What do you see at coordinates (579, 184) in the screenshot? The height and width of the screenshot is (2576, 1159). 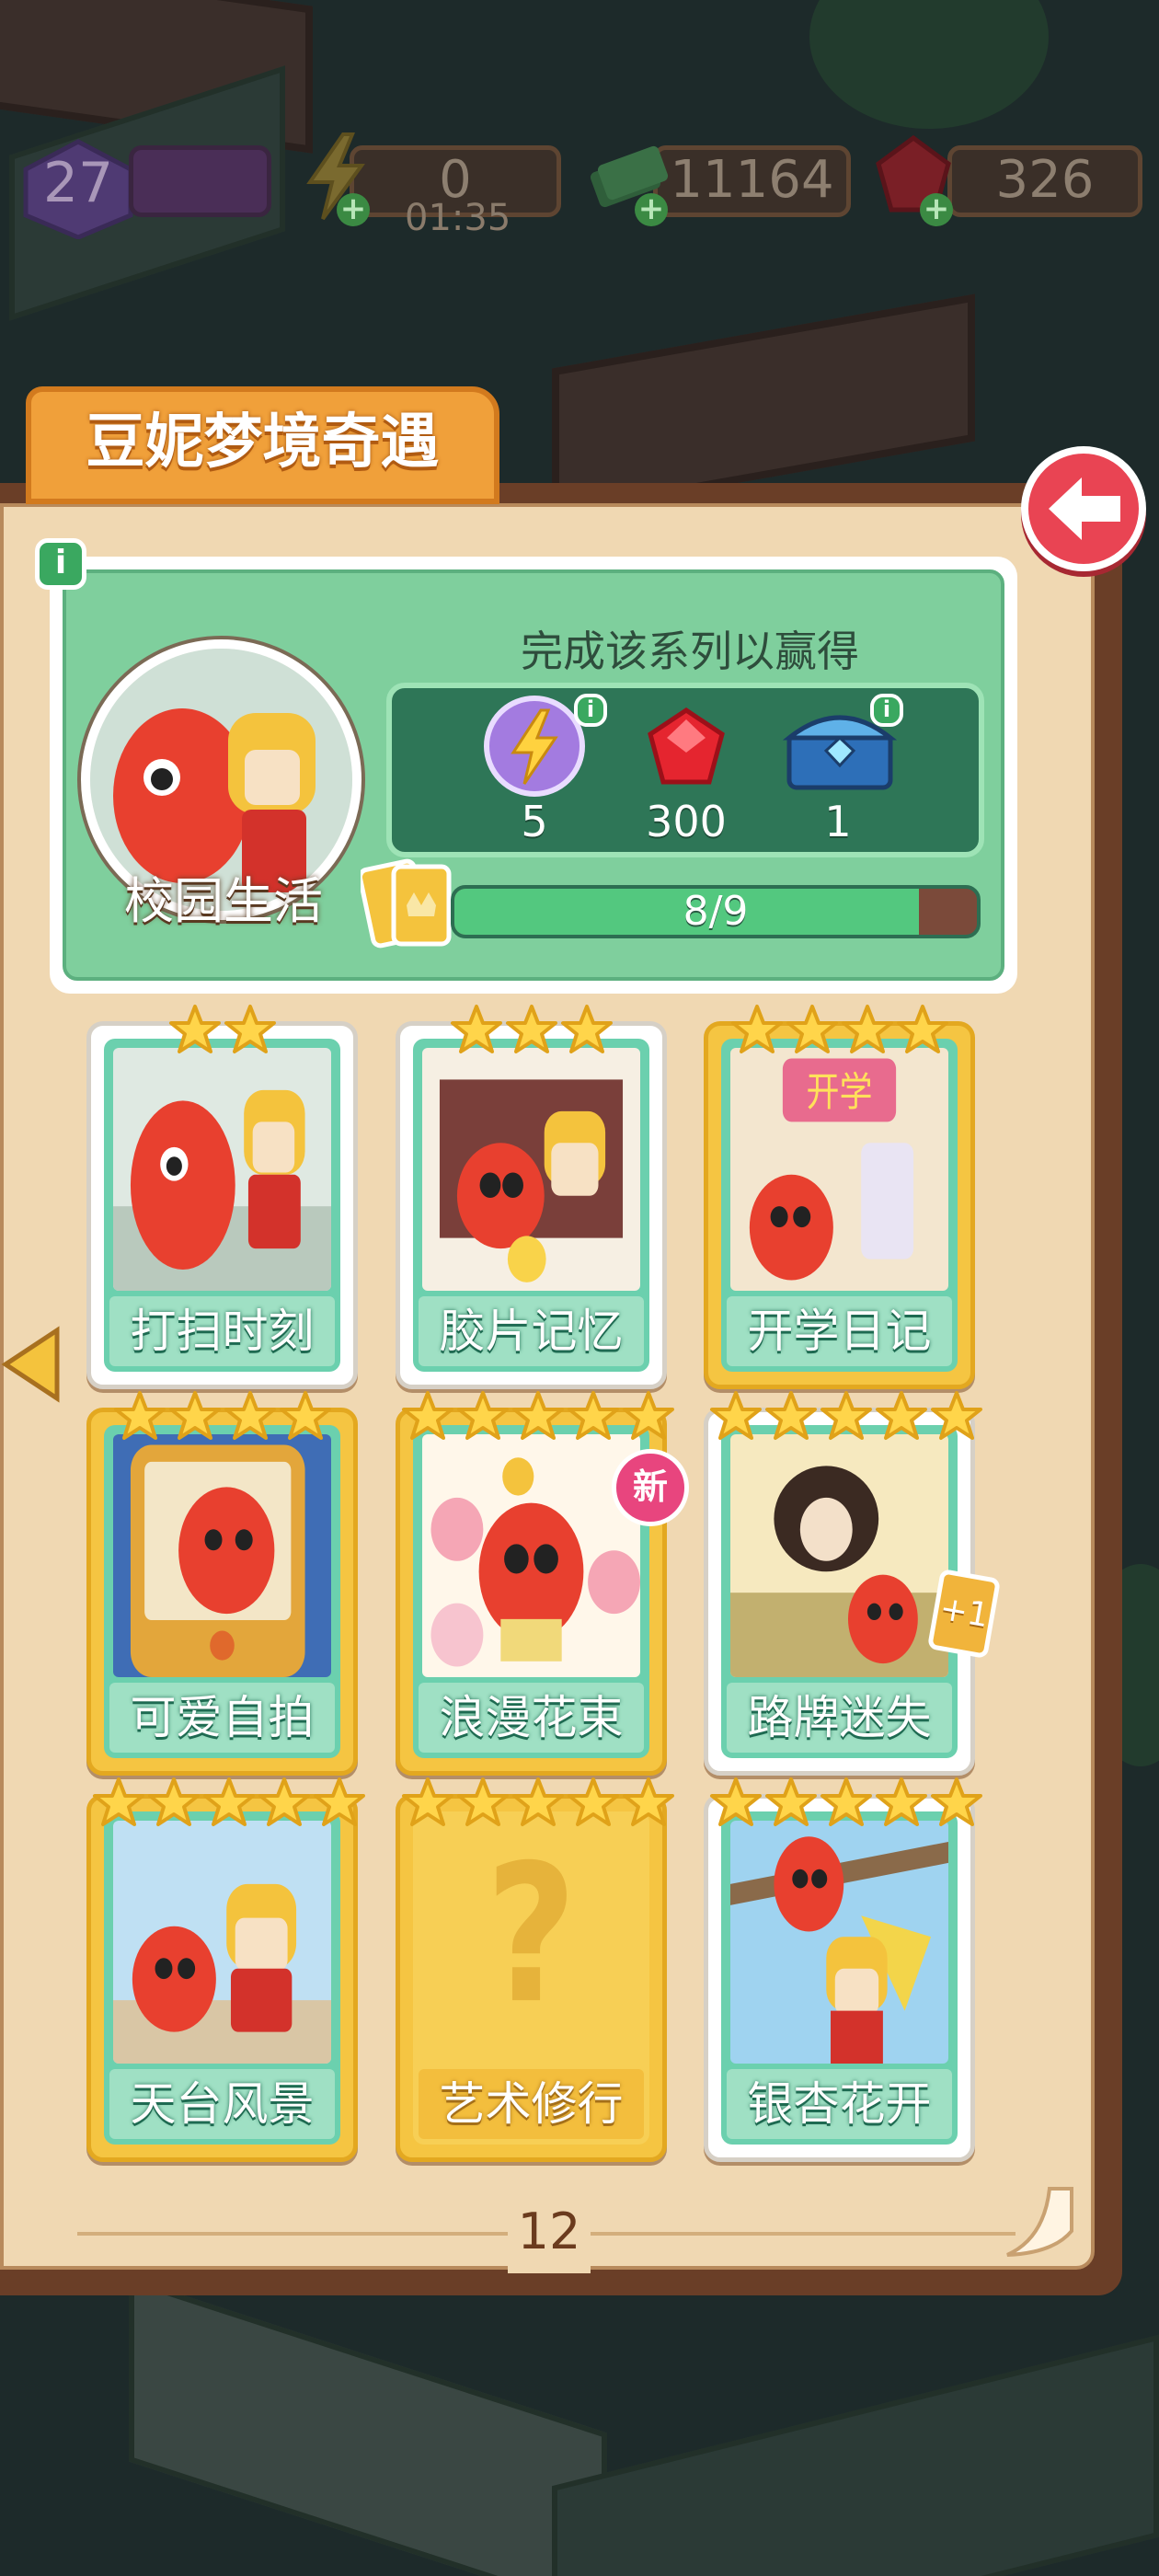 I see `resource-bar: 27 0 + 01:35 11164 + 326 +` at bounding box center [579, 184].